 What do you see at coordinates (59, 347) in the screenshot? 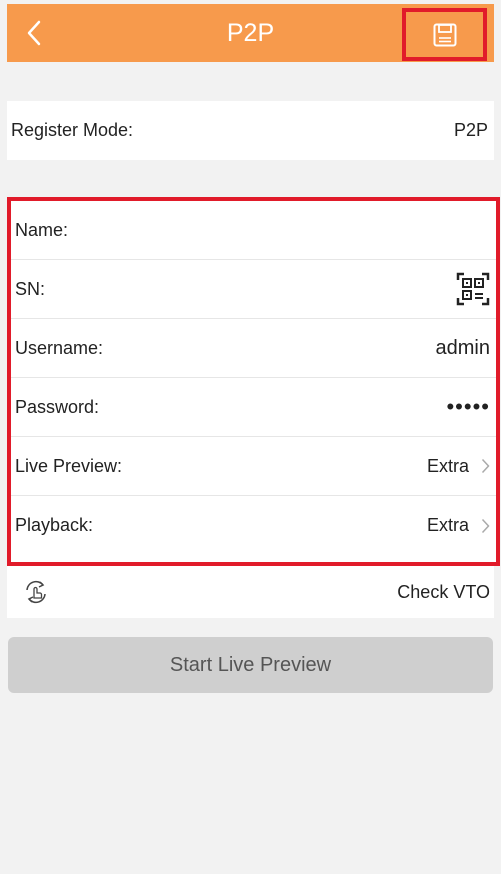
I see `username-label: Username:` at bounding box center [59, 347].